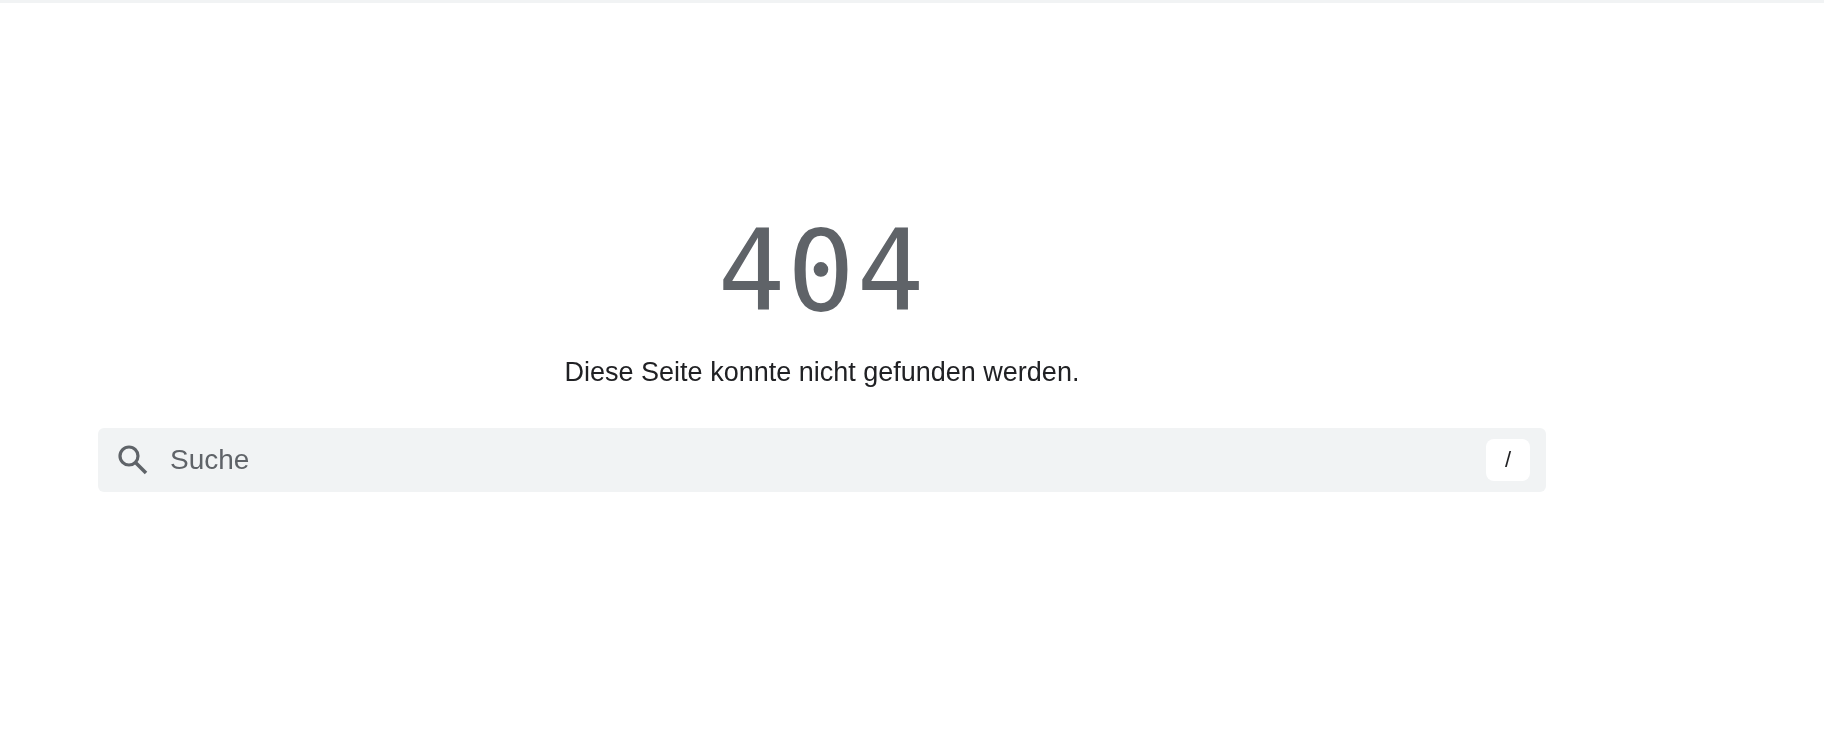  Describe the element at coordinates (133, 460) in the screenshot. I see `search-icon` at that location.